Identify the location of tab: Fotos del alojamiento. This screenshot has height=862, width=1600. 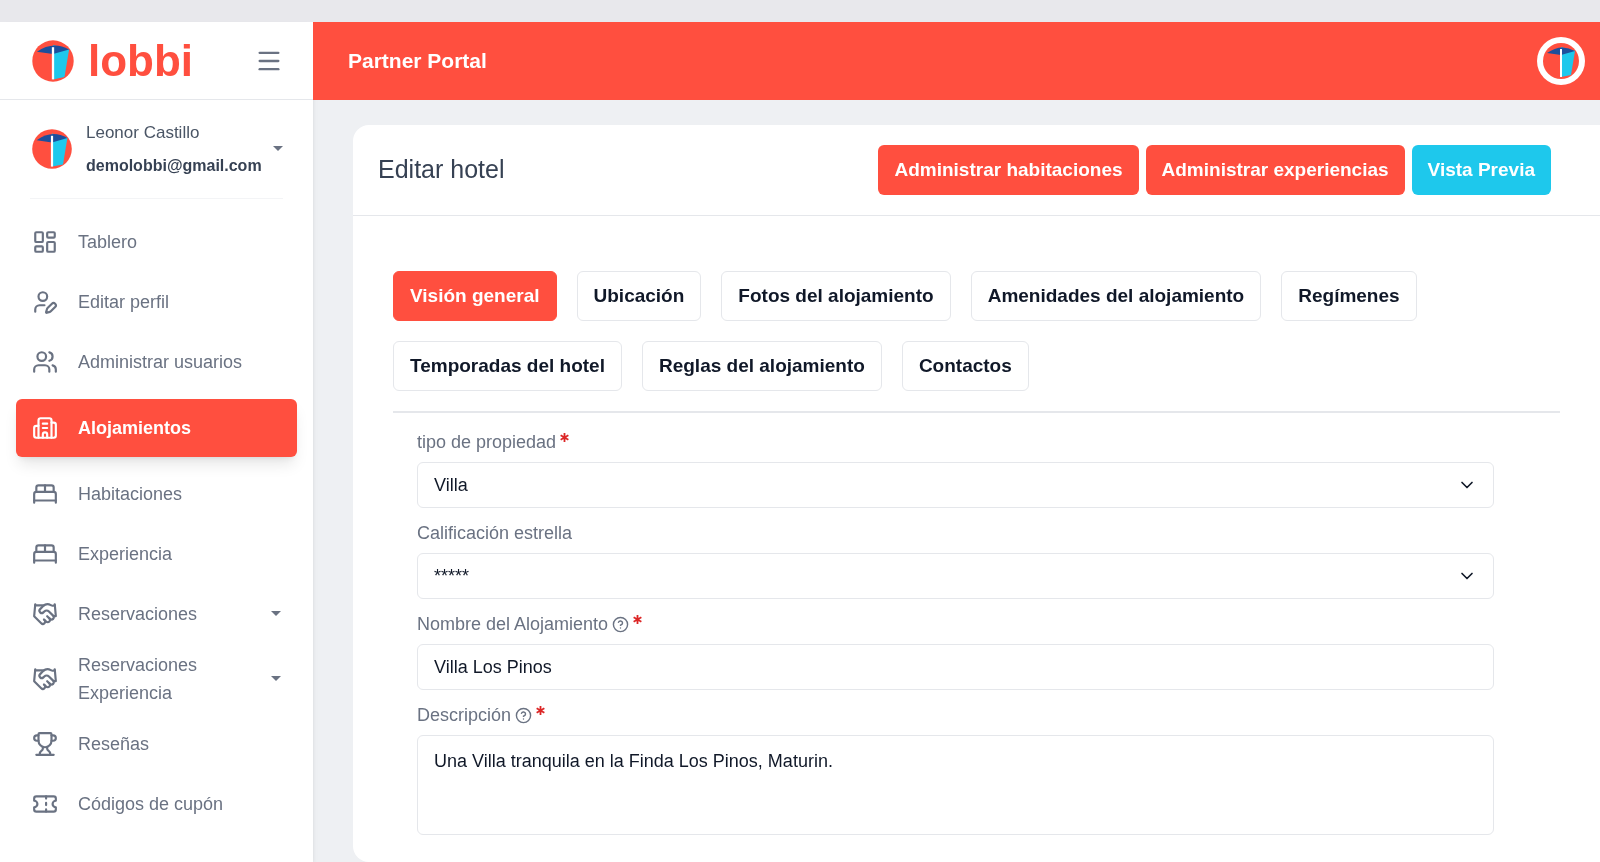
(836, 296).